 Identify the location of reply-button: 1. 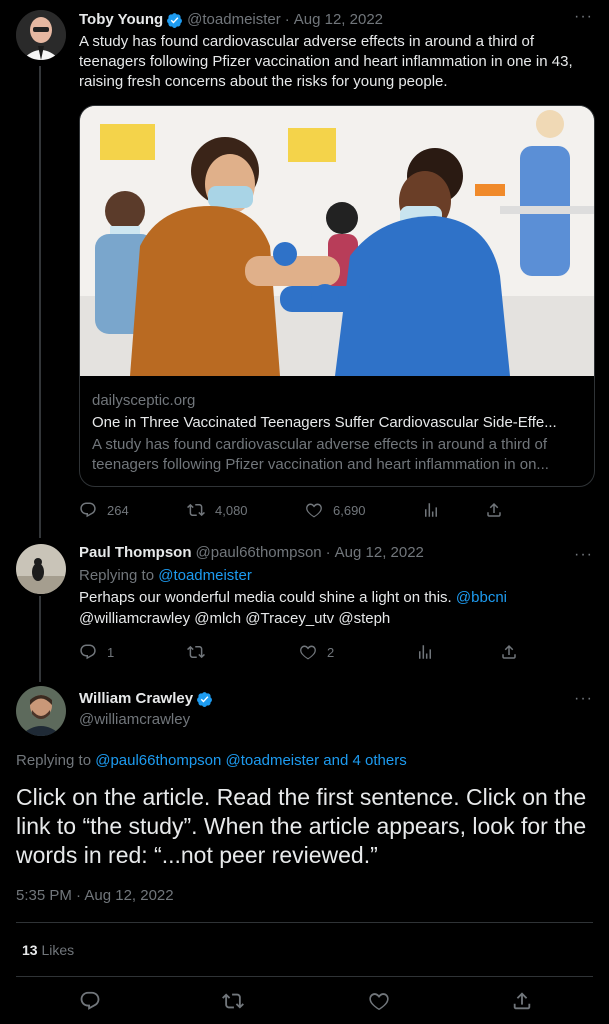
(133, 652).